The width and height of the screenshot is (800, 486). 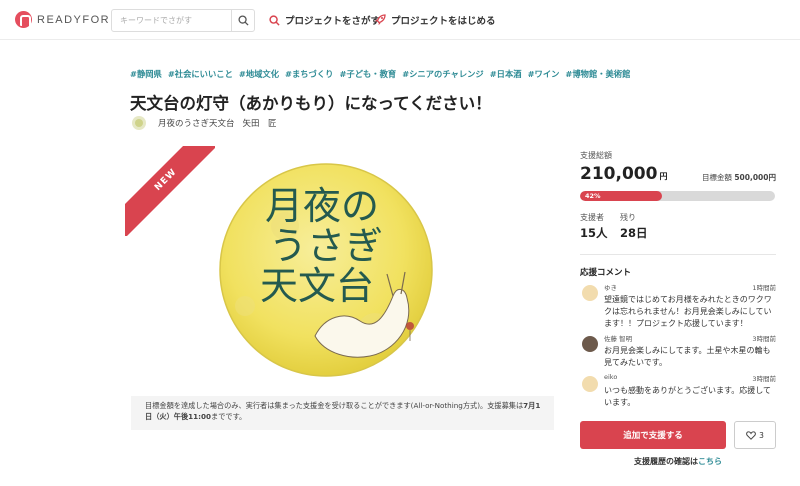 I want to click on tag-link: #博物館・美術館, so click(x=597, y=74).